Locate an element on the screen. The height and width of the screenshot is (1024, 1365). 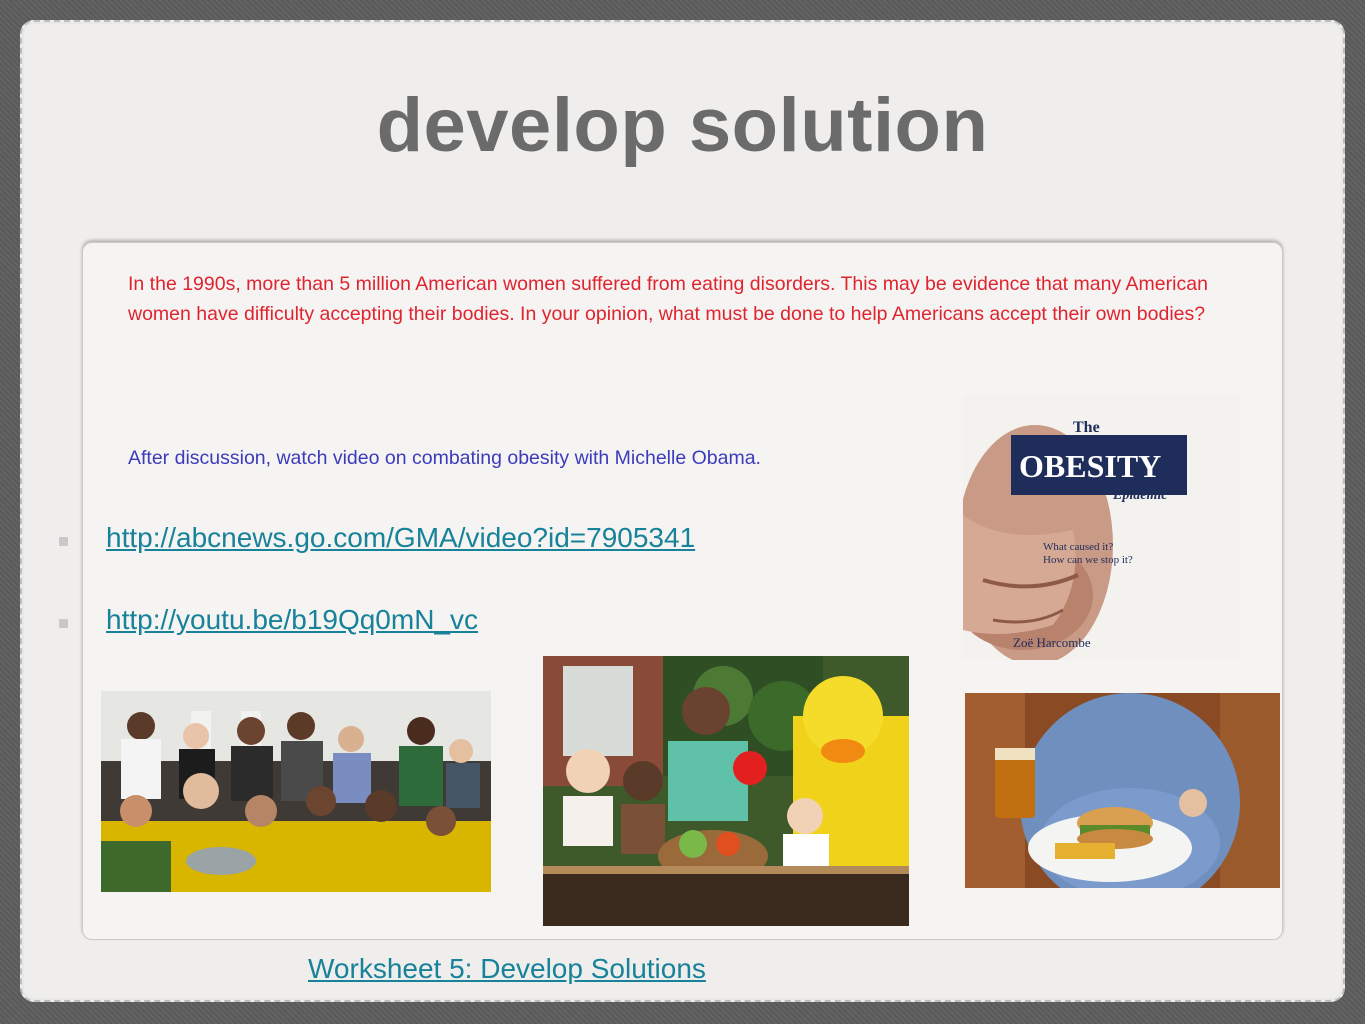
fast-food-meal-photo is located at coordinates (1122, 790).